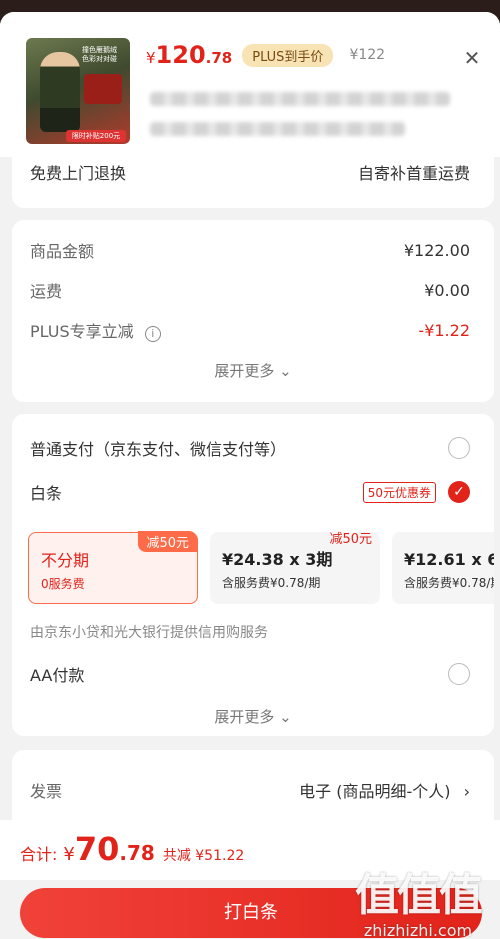  I want to click on total-decimal: .78, so click(137, 853).